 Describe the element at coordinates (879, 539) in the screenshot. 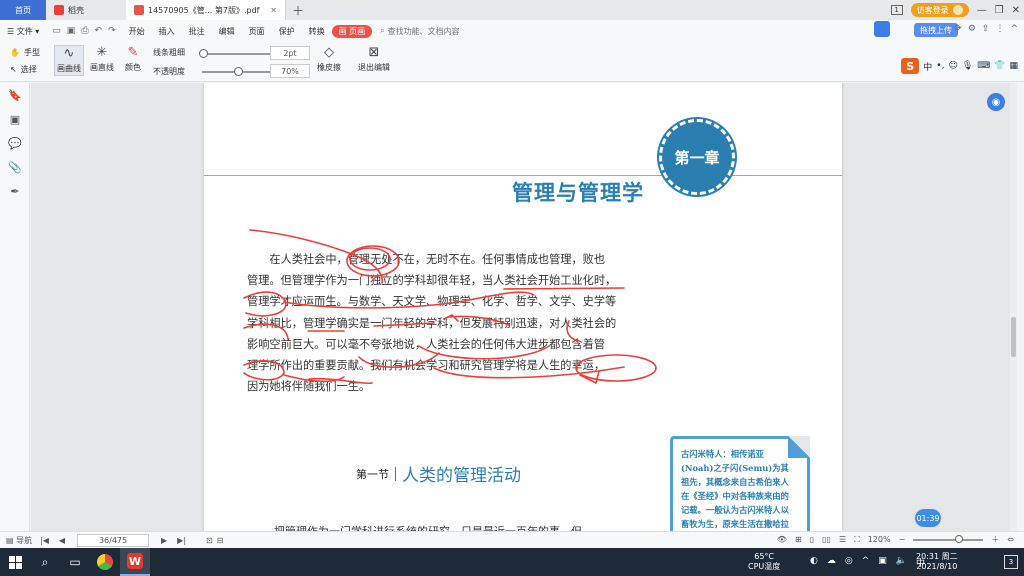

I see `zoom-value: 120%` at that location.